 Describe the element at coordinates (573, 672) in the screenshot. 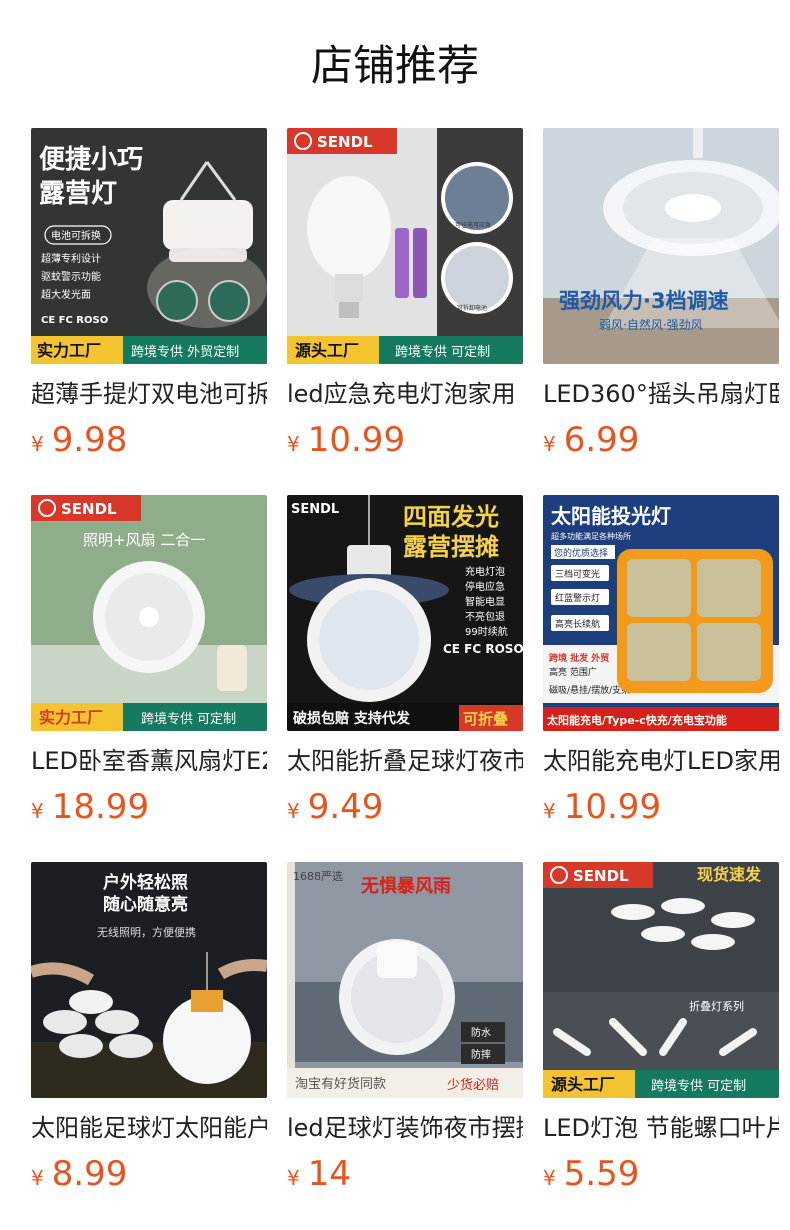

I see `image-text: 高亮 范围广` at that location.